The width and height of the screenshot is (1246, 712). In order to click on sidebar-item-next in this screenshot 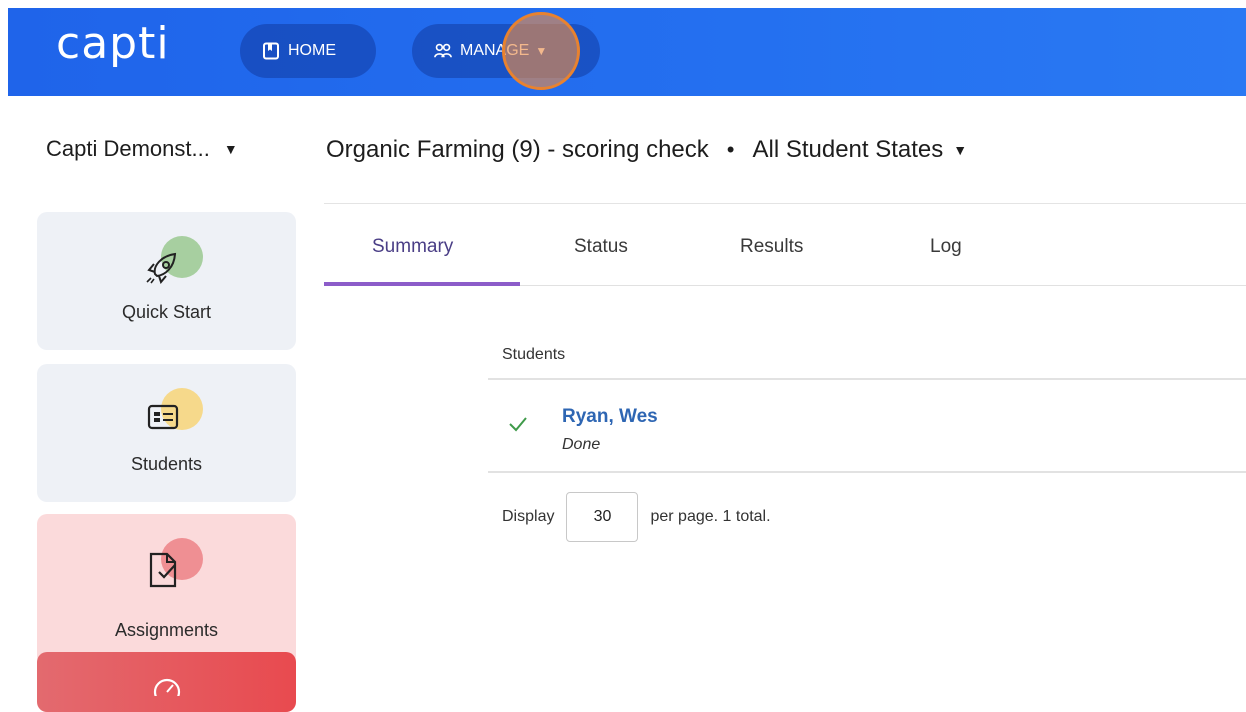, I will do `click(166, 682)`.